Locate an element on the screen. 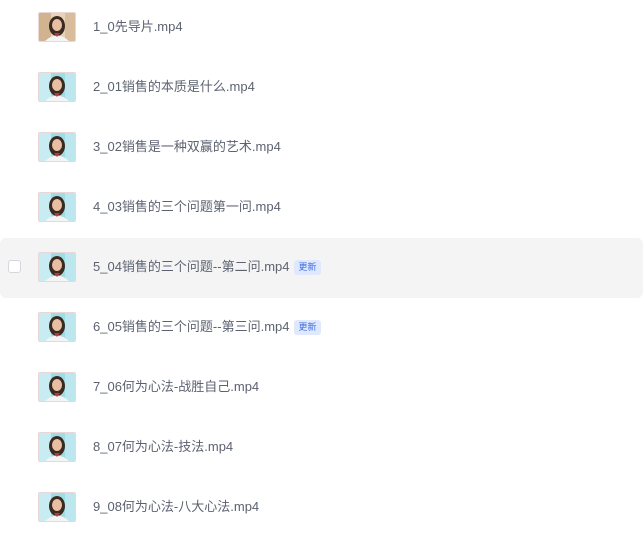 The image size is (643, 538). file-name-cell: 1_0先导片.mp4 is located at coordinates (138, 27).